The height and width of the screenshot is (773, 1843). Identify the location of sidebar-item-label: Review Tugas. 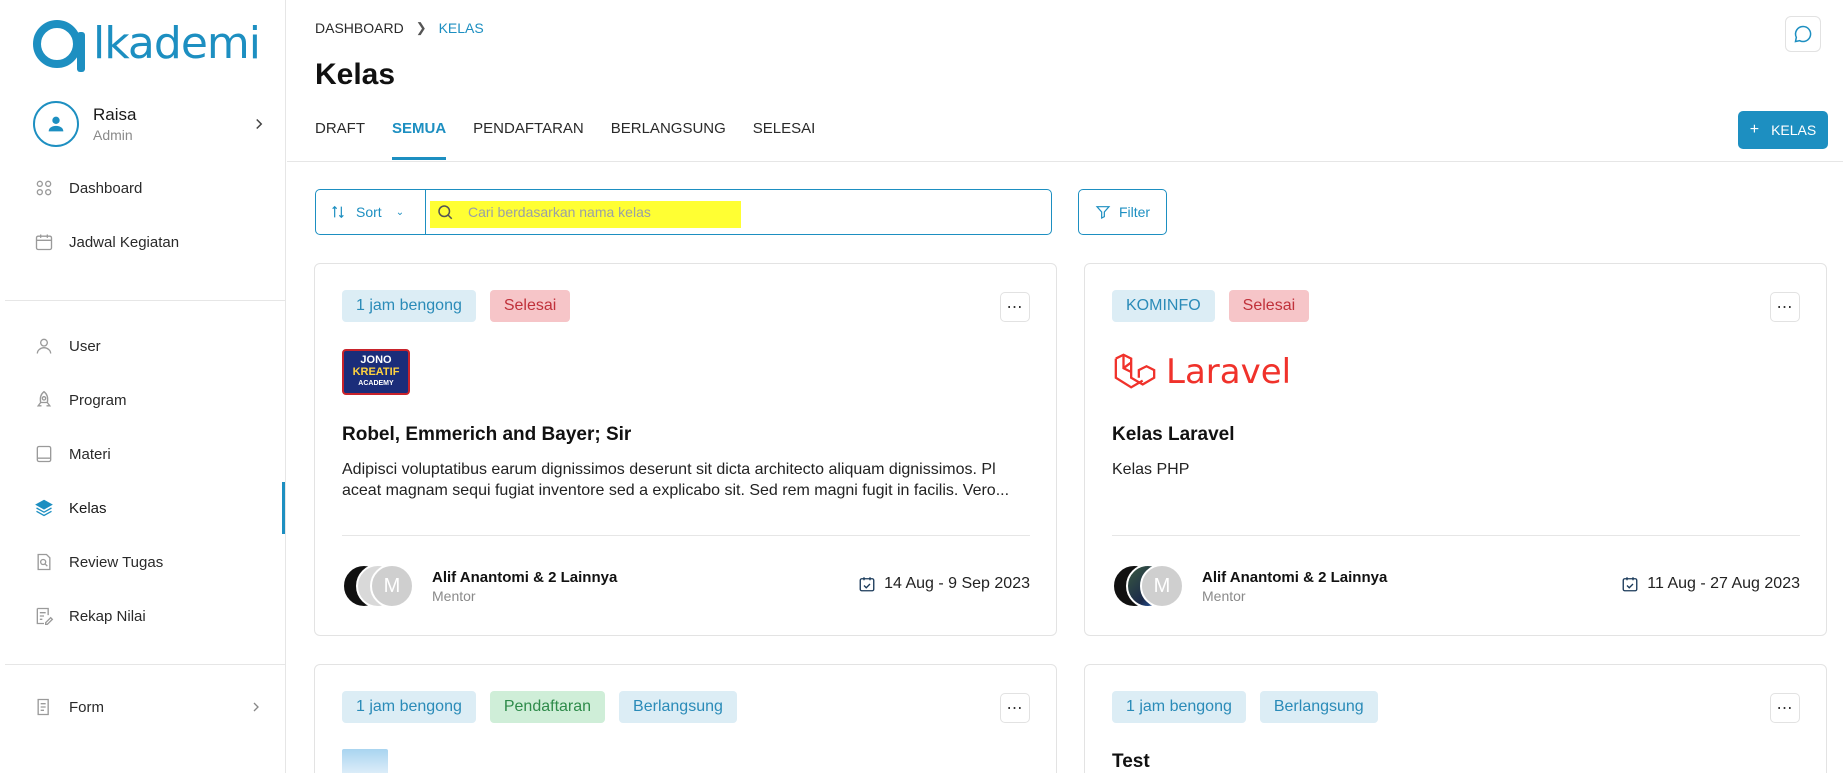
(116, 562).